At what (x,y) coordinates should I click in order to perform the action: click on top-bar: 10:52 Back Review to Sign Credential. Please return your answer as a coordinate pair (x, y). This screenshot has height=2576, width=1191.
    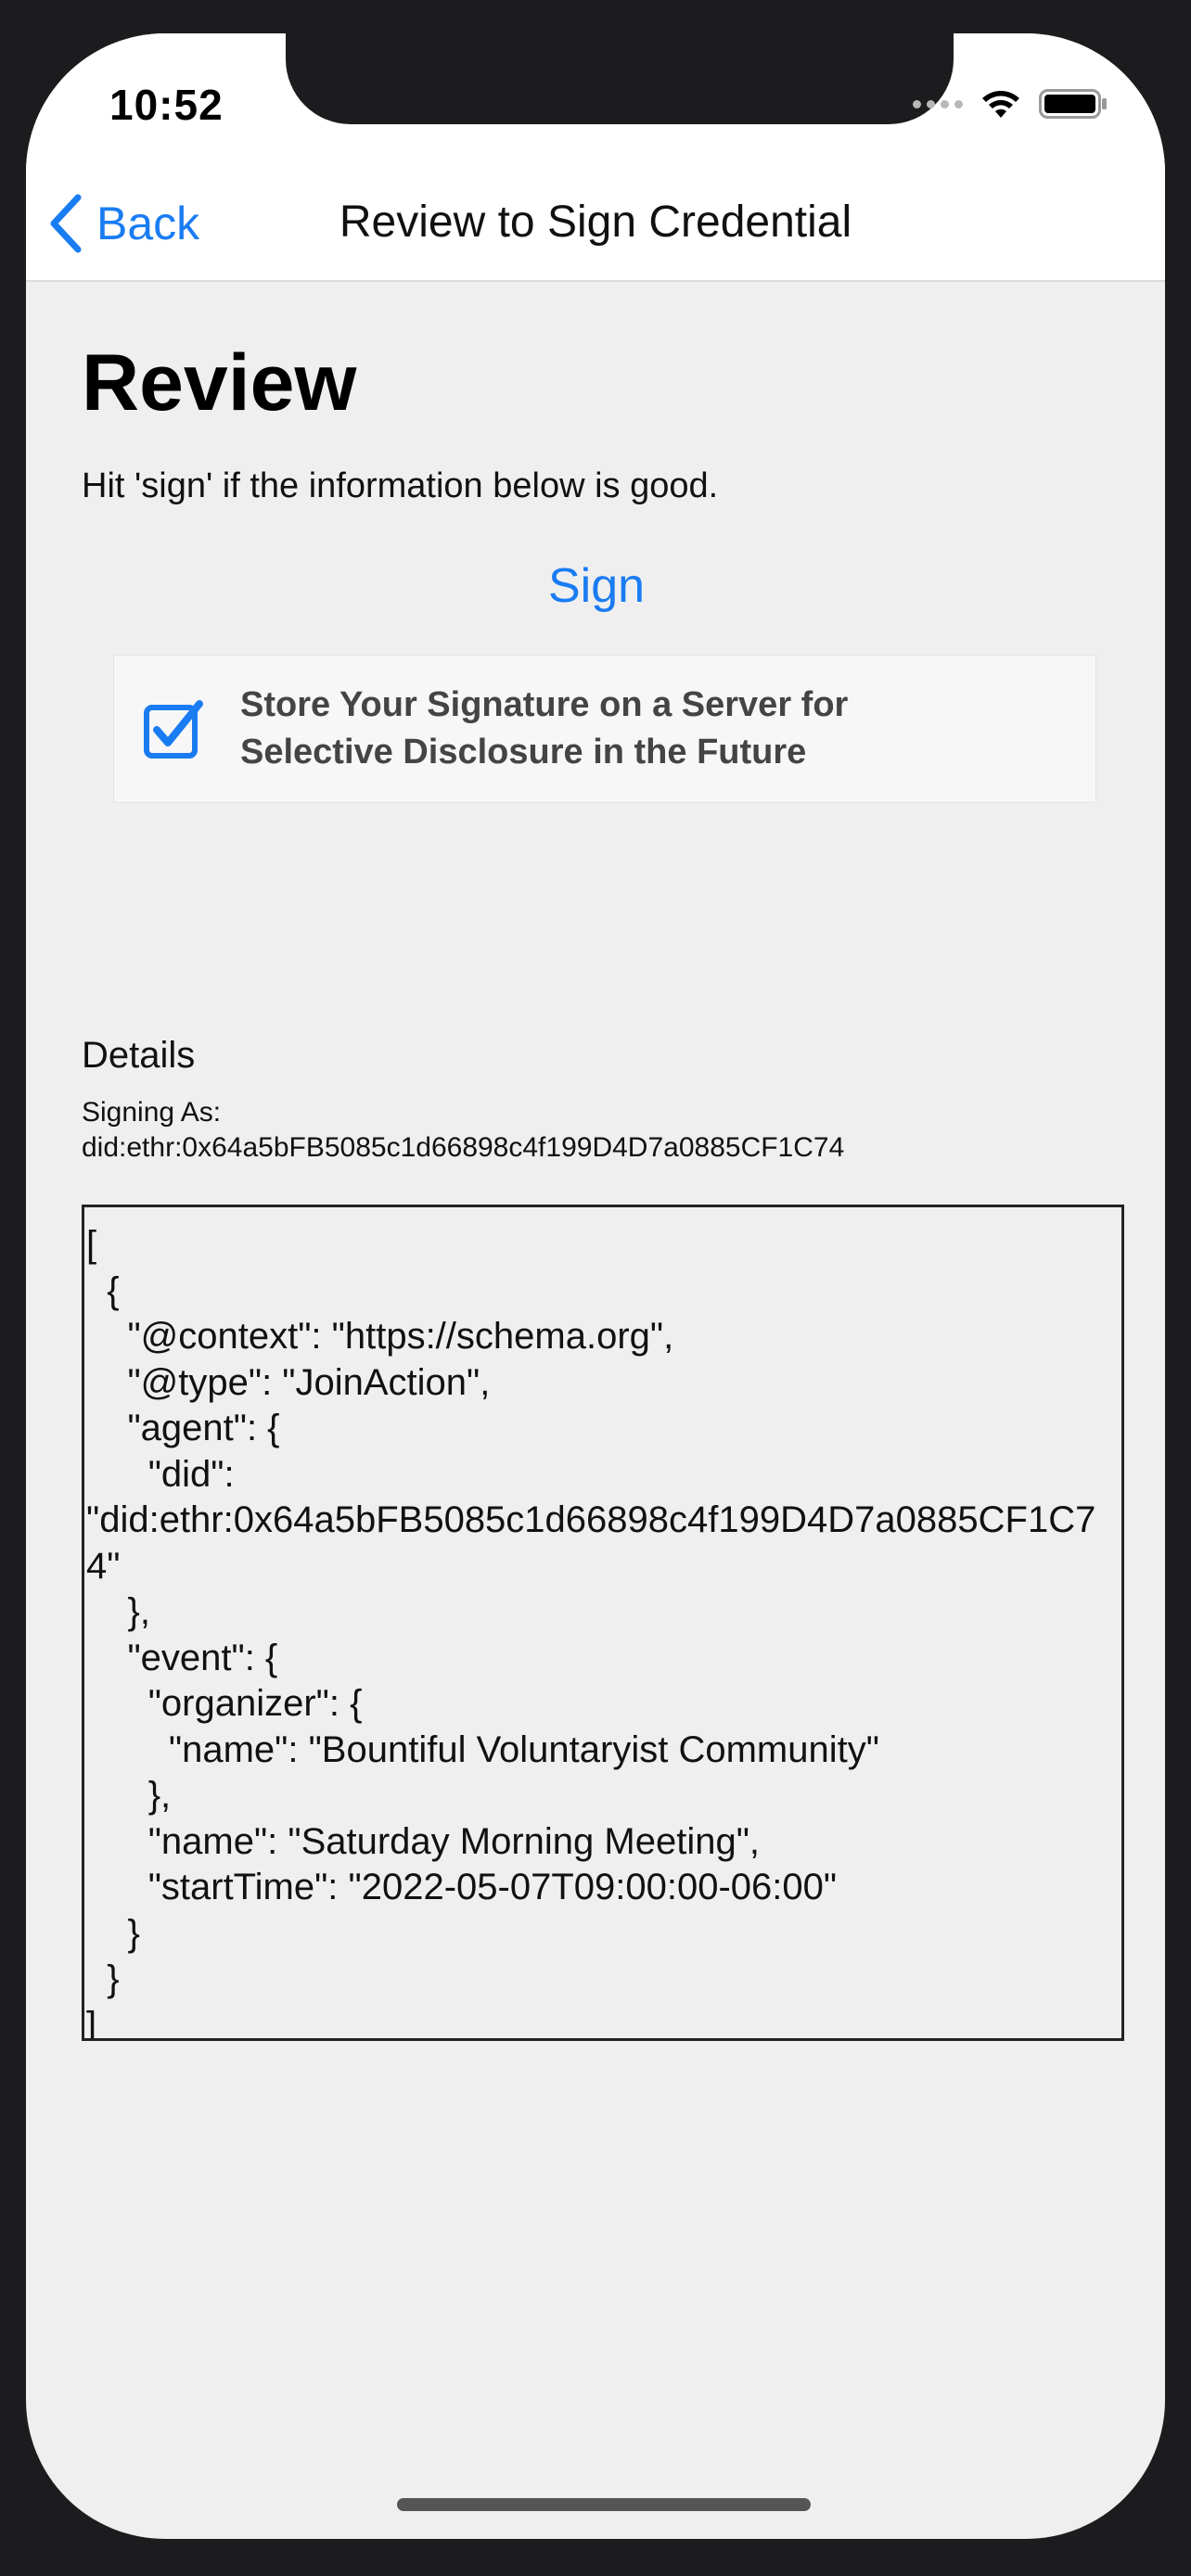
    Looking at the image, I should click on (595, 157).